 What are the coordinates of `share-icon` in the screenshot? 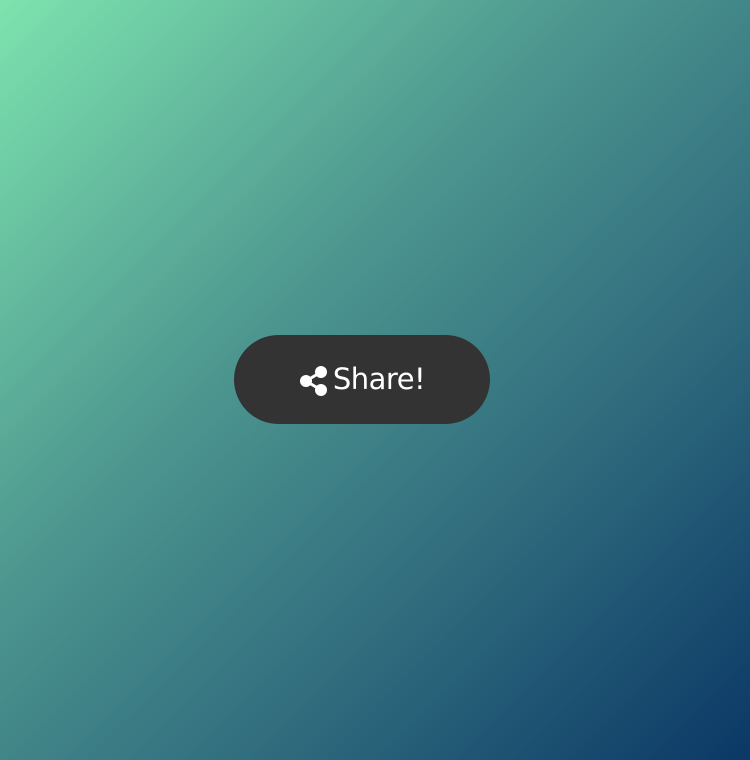 It's located at (314, 381).